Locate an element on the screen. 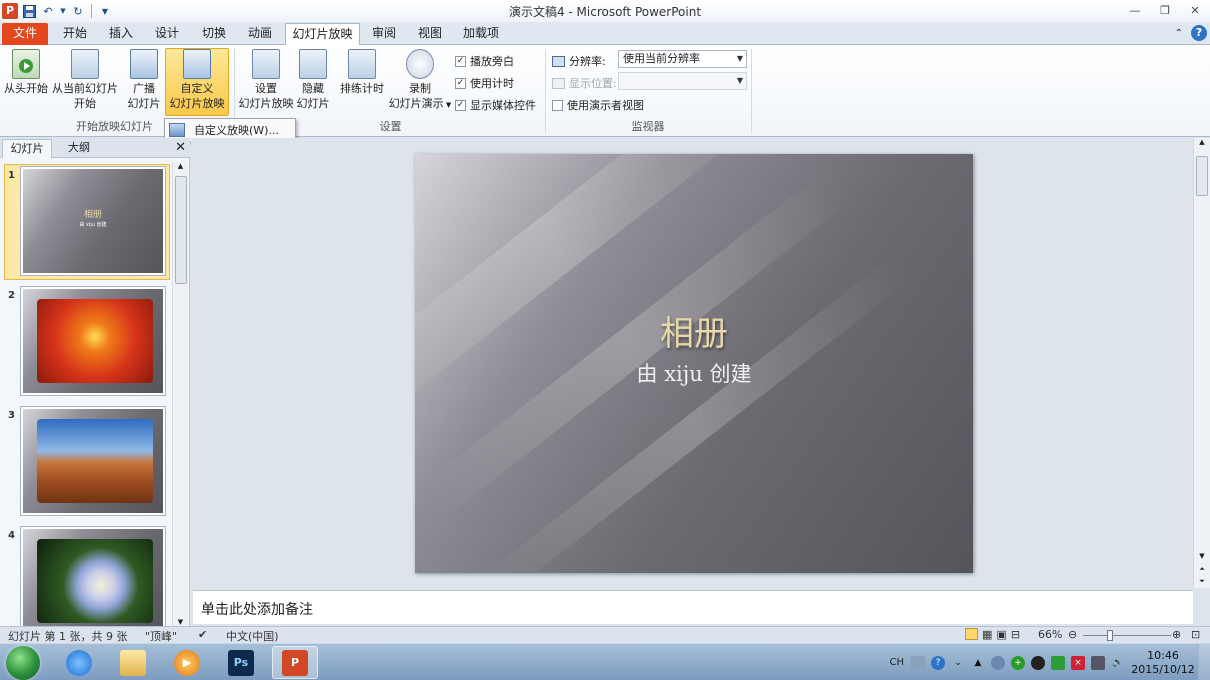 The image size is (1210, 680). network-icon is located at coordinates (1098, 662).